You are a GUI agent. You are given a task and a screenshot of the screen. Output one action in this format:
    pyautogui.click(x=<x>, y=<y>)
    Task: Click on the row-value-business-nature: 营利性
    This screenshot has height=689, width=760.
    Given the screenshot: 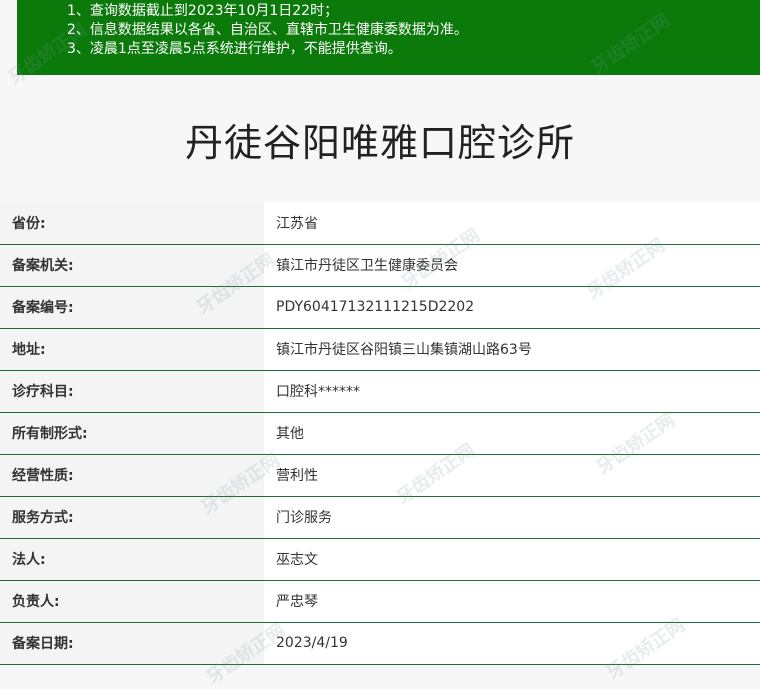 What is the action you would take?
    pyautogui.click(x=512, y=475)
    